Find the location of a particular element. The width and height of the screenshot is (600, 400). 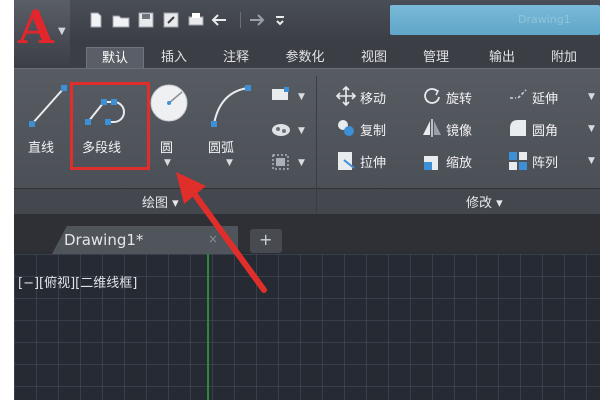

circle-dropdown-icon: ▼ is located at coordinates (167, 163).